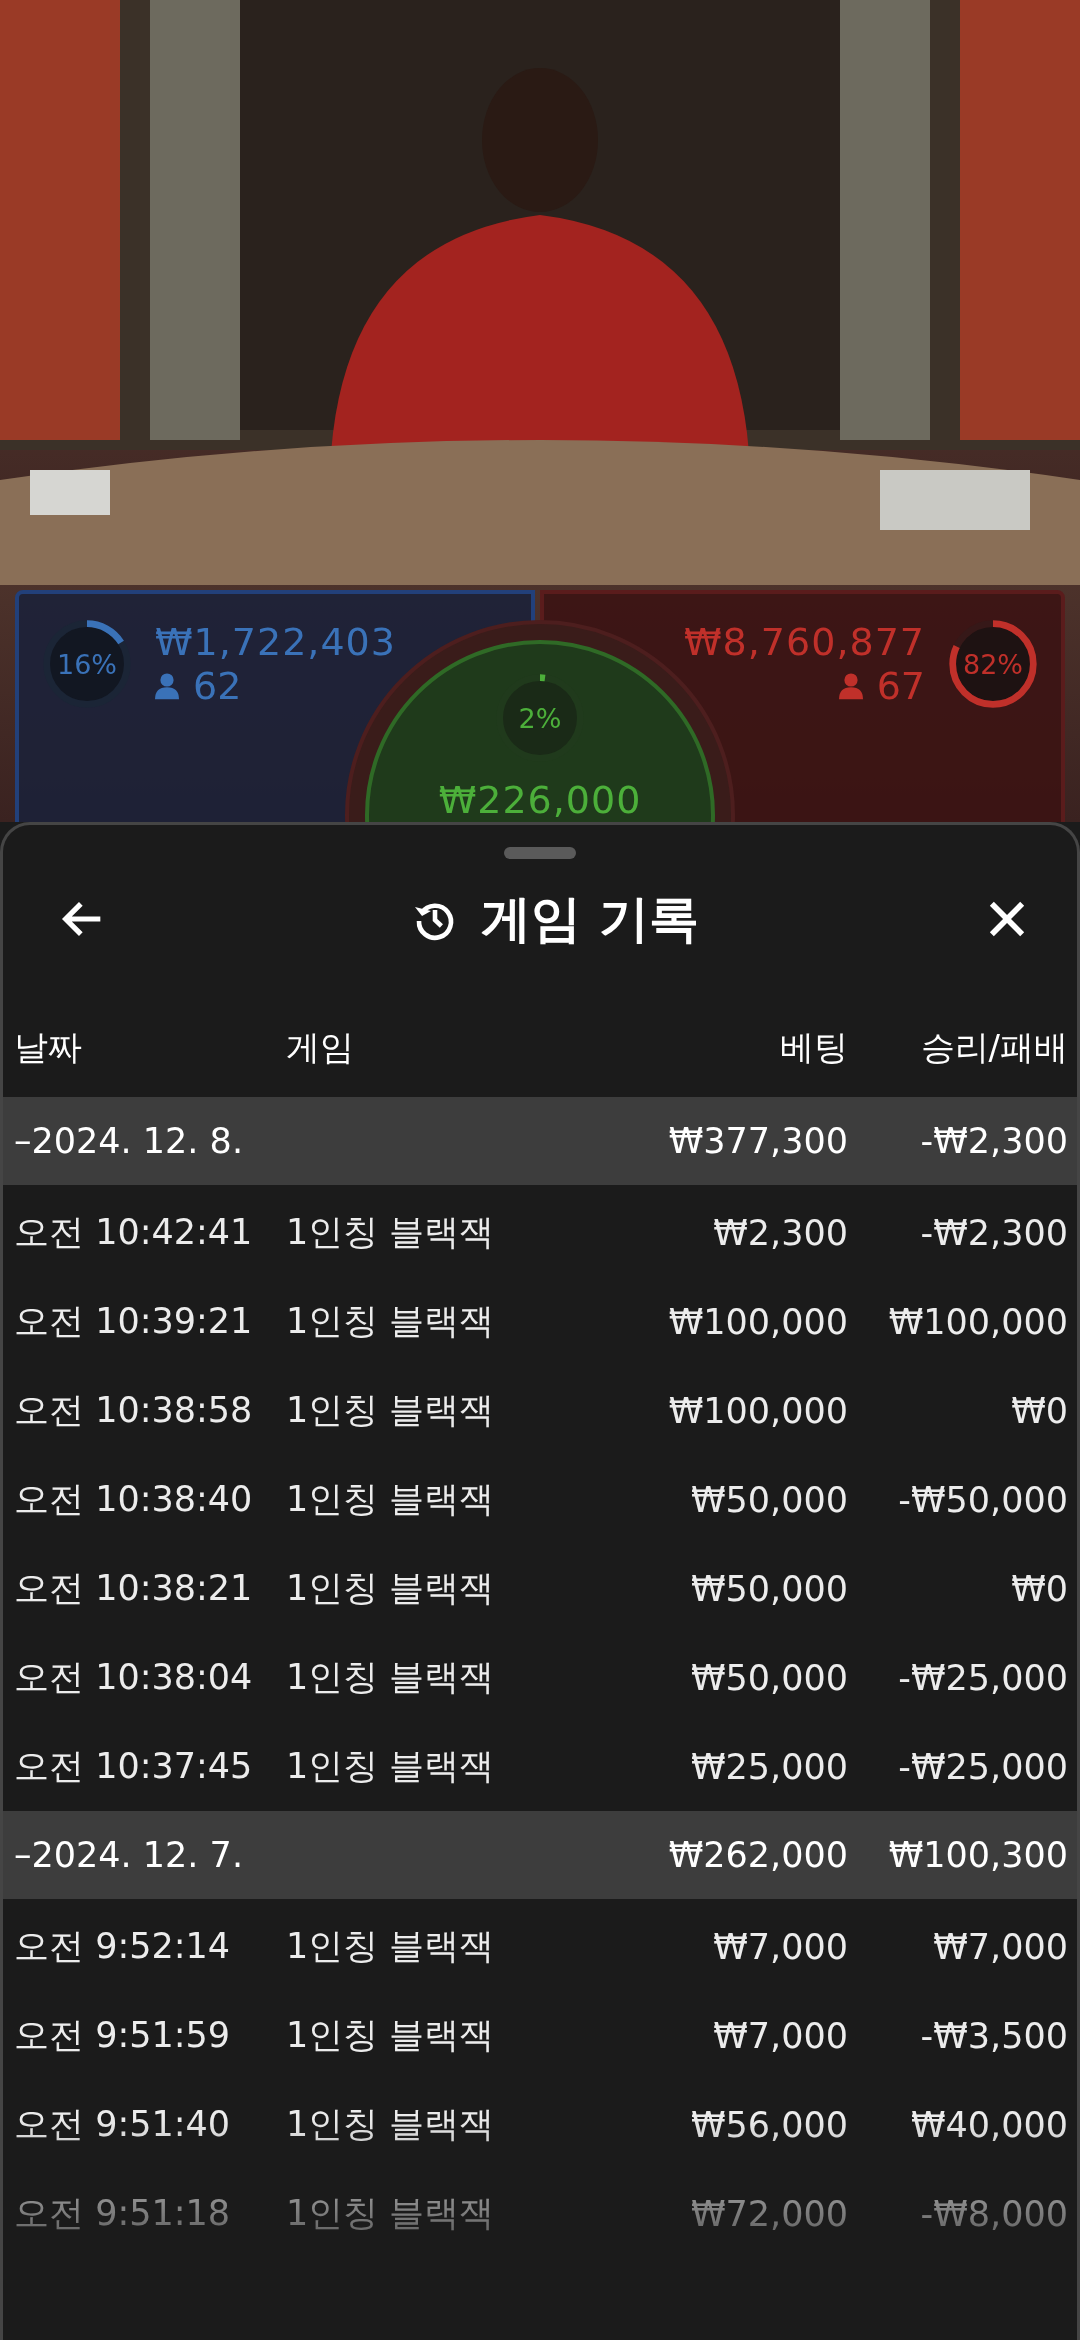  What do you see at coordinates (988, 2124) in the screenshot?
I see `table-cell-text: ₩40,000` at bounding box center [988, 2124].